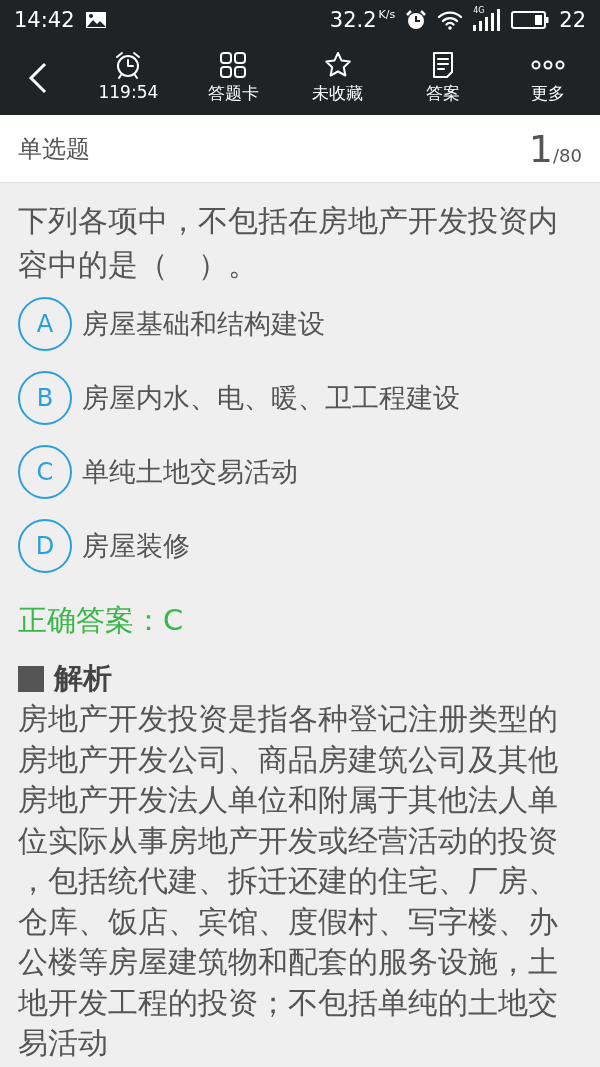 The image size is (600, 1067). What do you see at coordinates (338, 65) in the screenshot?
I see `star-icon` at bounding box center [338, 65].